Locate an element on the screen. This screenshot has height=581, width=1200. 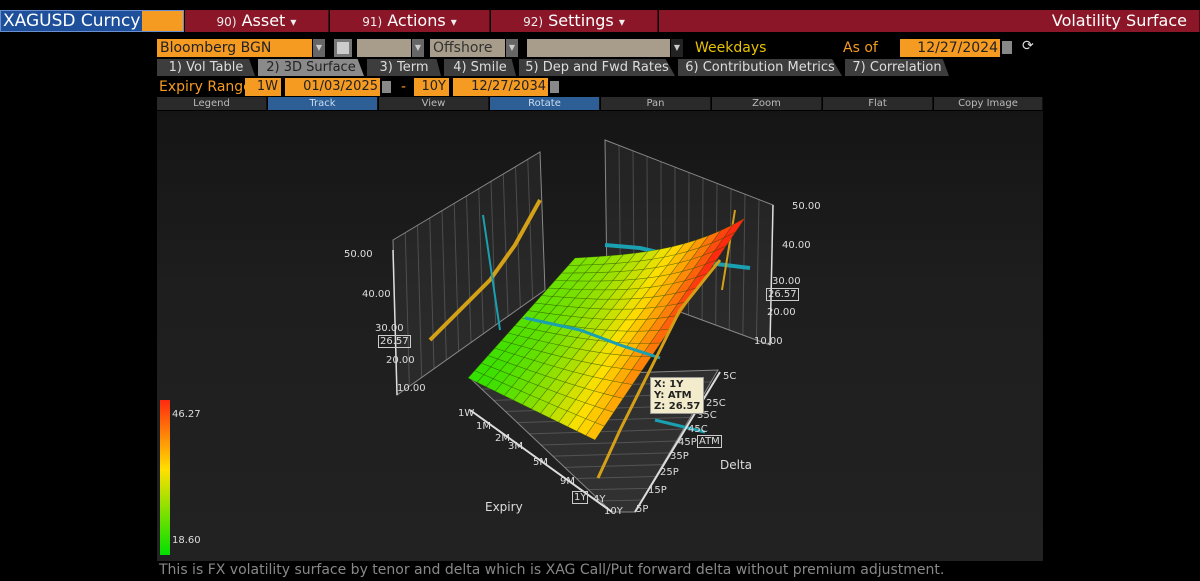
tooltip-y: Y: ATM is located at coordinates (673, 395).